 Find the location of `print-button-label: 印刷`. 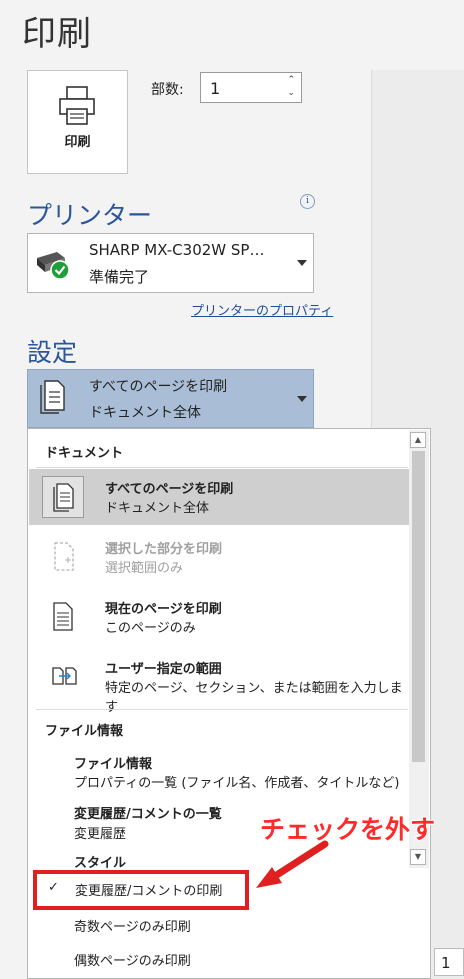

print-button-label: 印刷 is located at coordinates (77, 142).